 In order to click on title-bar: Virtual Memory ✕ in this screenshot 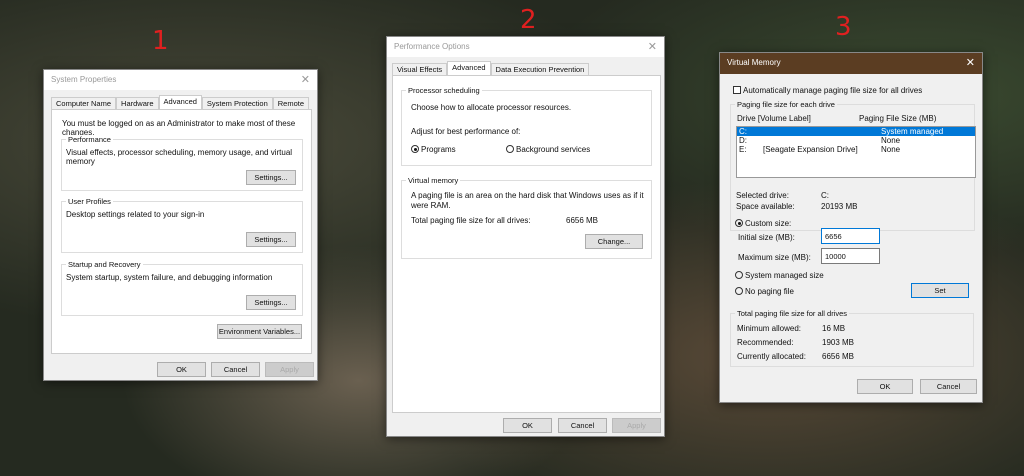, I will do `click(851, 63)`.